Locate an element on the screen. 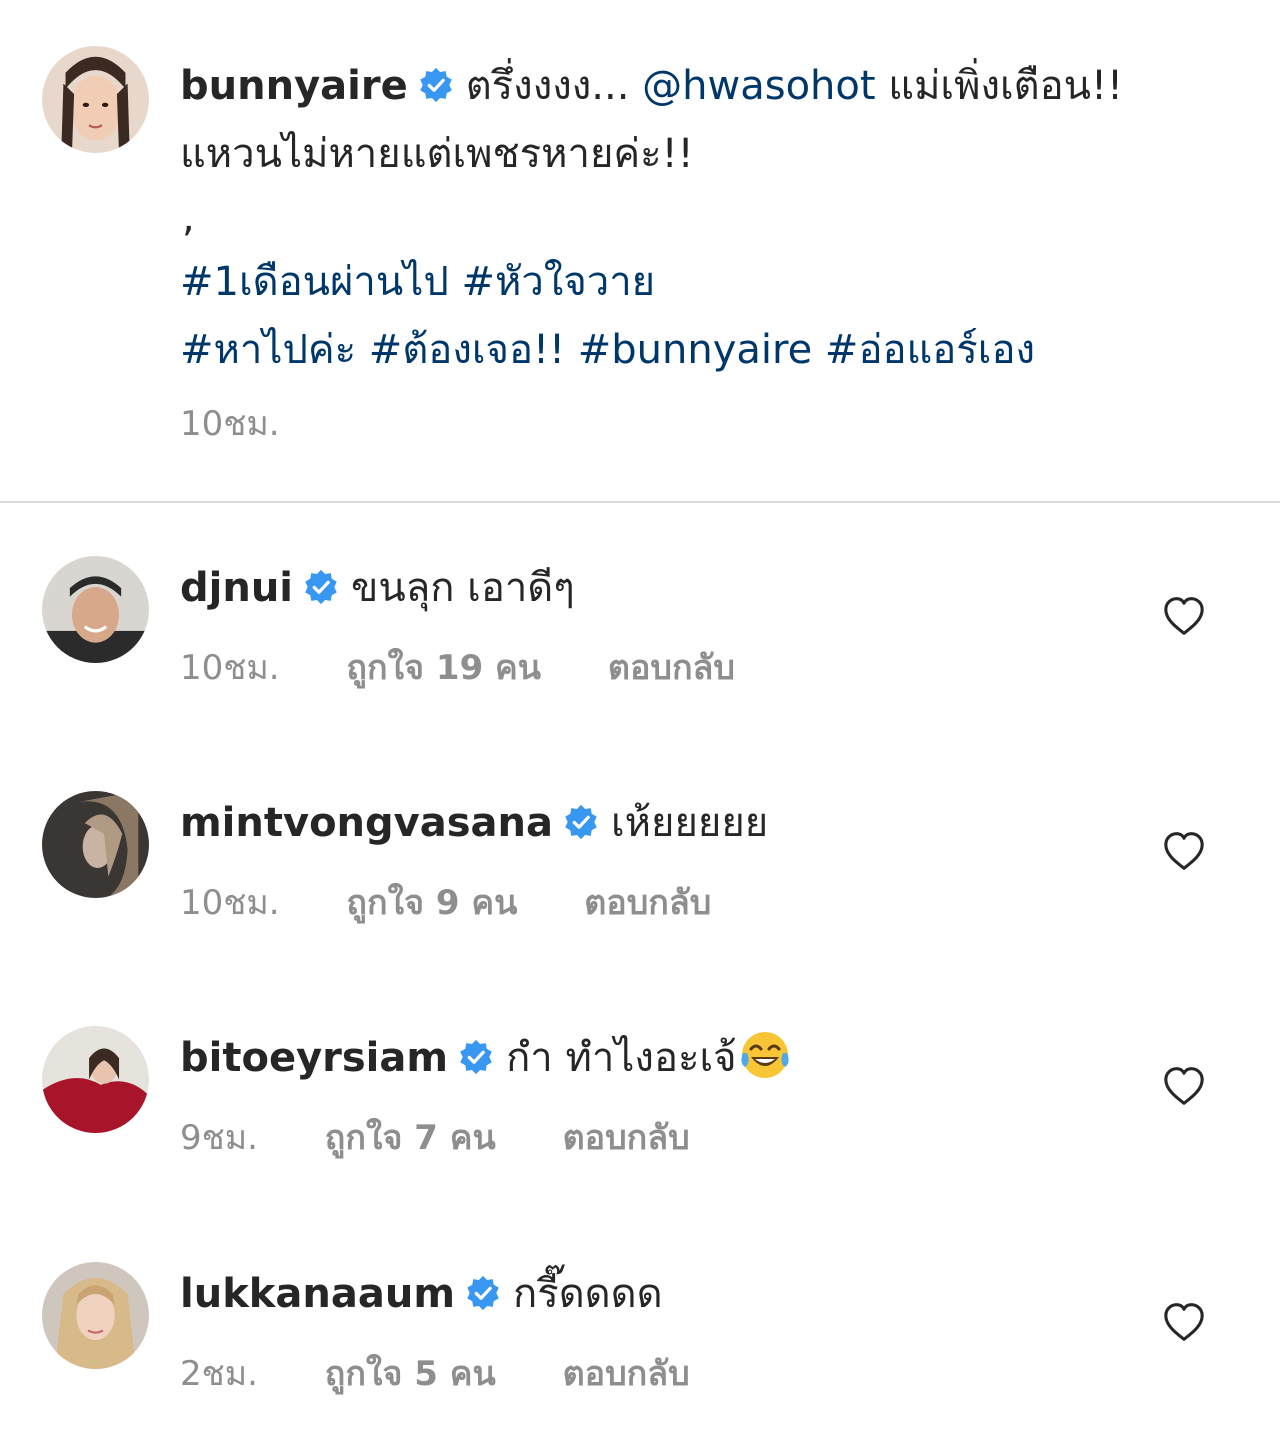 This screenshot has height=1449, width=1280. comment-meta: 9ชม. ถูกใจ 7 คน ตอบกลับ is located at coordinates (463, 1137).